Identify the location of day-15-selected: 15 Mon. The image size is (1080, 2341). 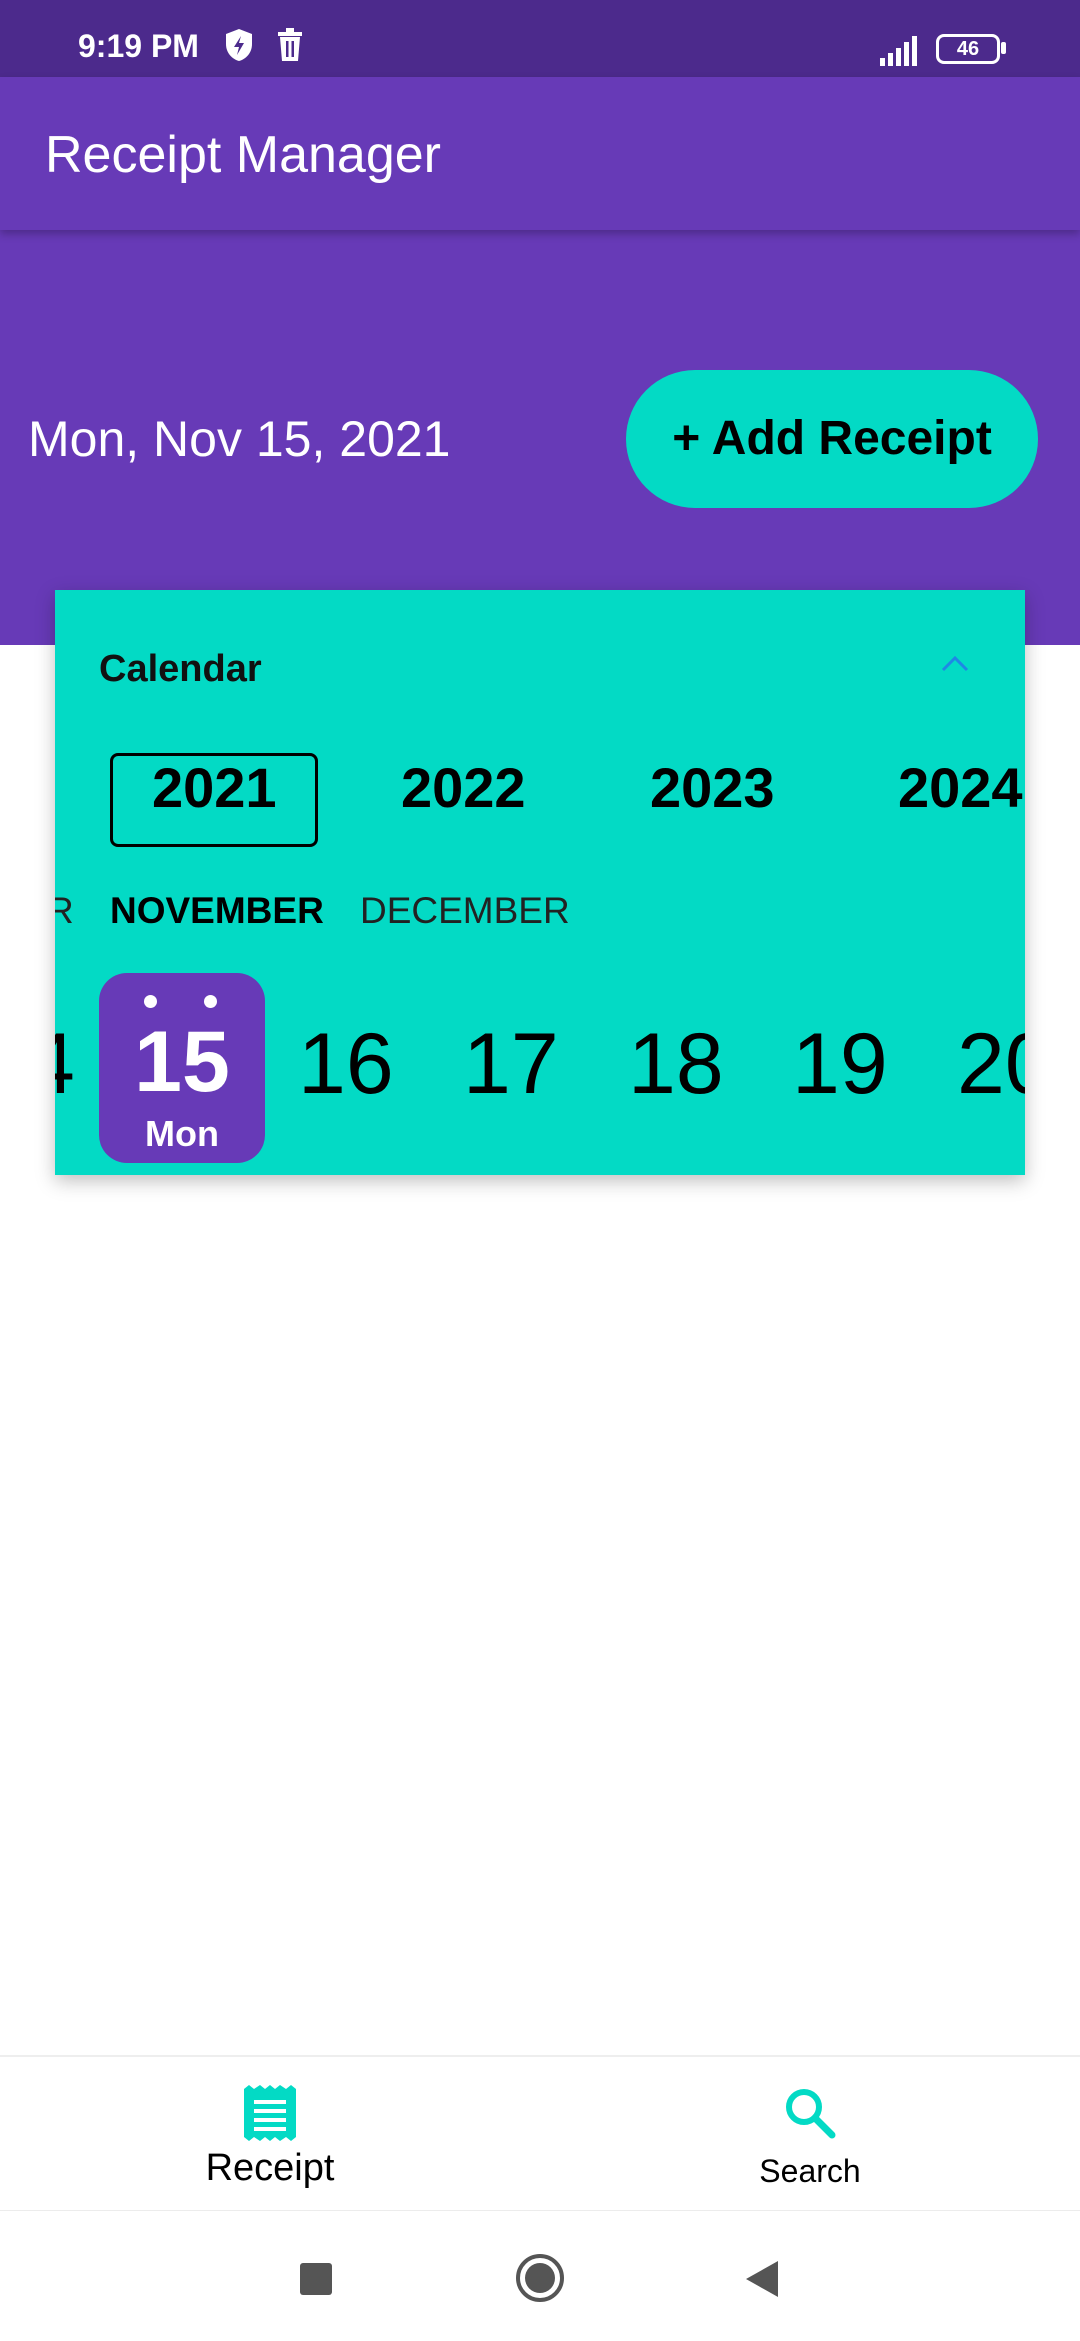
(182, 1068).